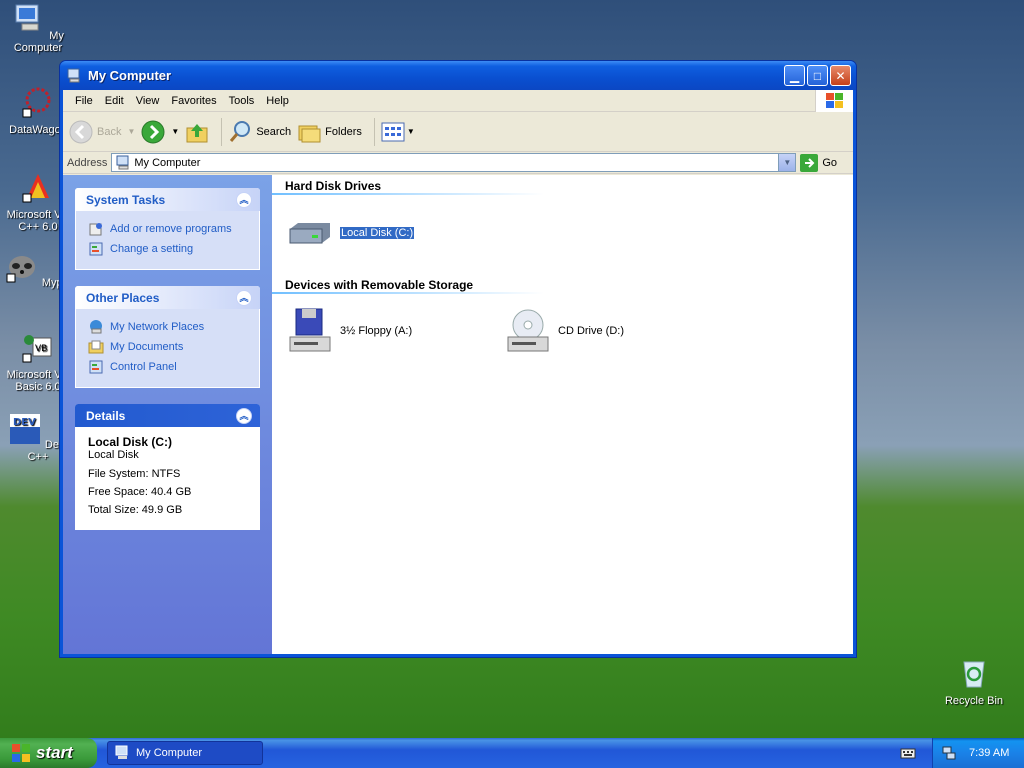 This screenshot has width=1024, height=768. What do you see at coordinates (95, 229) in the screenshot?
I see `add-remove-programs-icon` at bounding box center [95, 229].